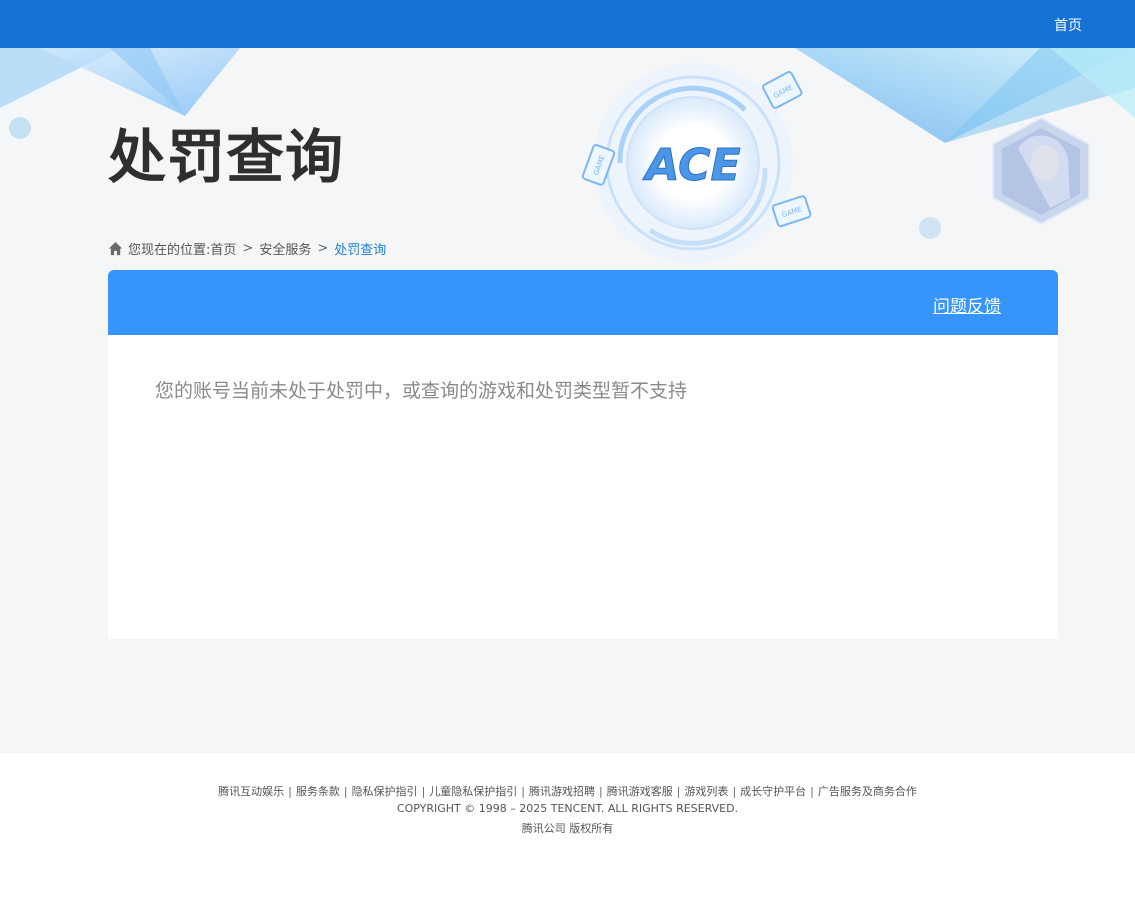 The width and height of the screenshot is (1135, 902). What do you see at coordinates (706, 791) in the screenshot?
I see `footer-link: 游戏列表` at bounding box center [706, 791].